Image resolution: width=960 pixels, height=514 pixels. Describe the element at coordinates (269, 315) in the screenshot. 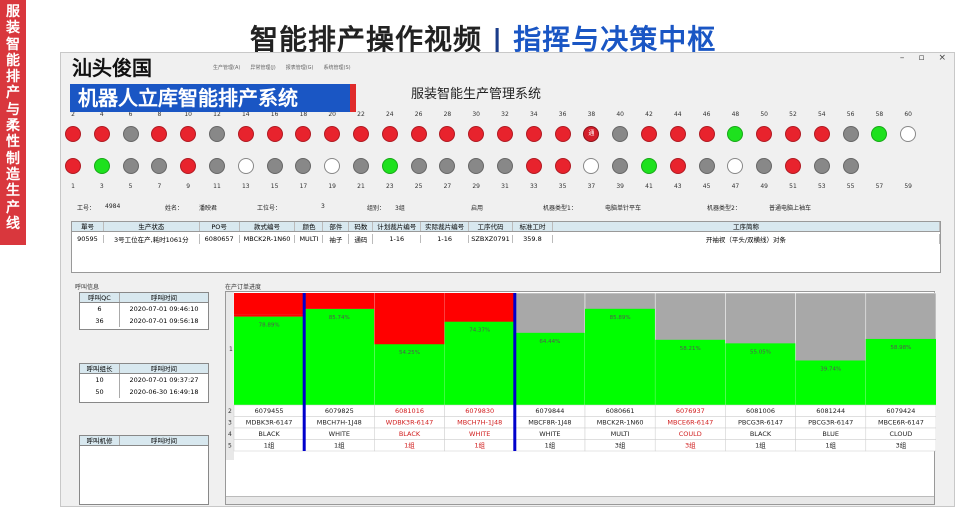

I see `bar-urgent` at that location.